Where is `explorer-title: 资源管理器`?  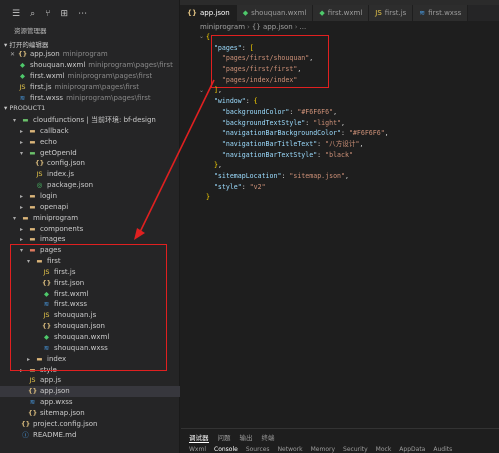
explorer-title: 资源管理器 is located at coordinates (30, 31).